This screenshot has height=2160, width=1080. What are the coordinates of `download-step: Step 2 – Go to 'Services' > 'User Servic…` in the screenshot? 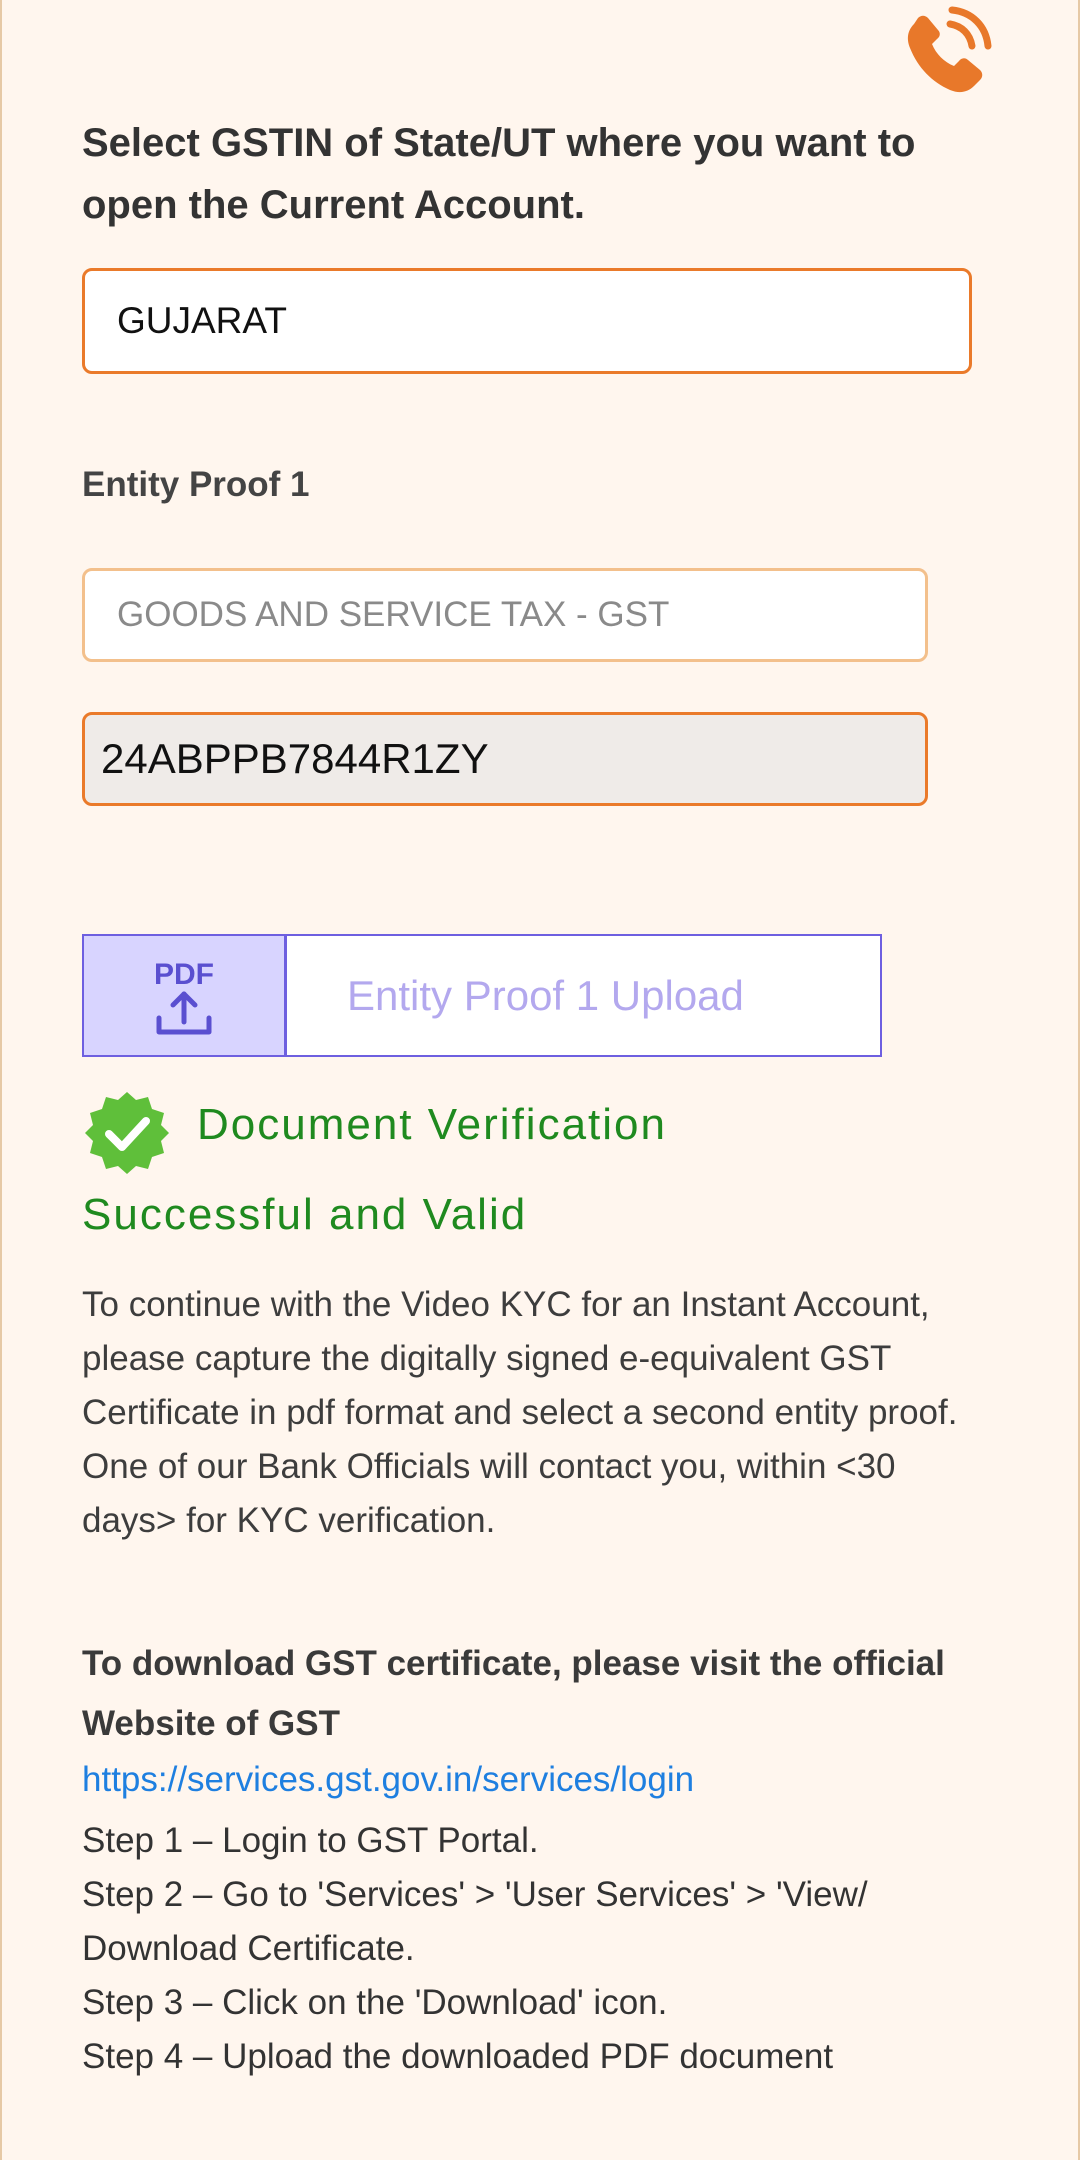 It's located at (475, 1921).